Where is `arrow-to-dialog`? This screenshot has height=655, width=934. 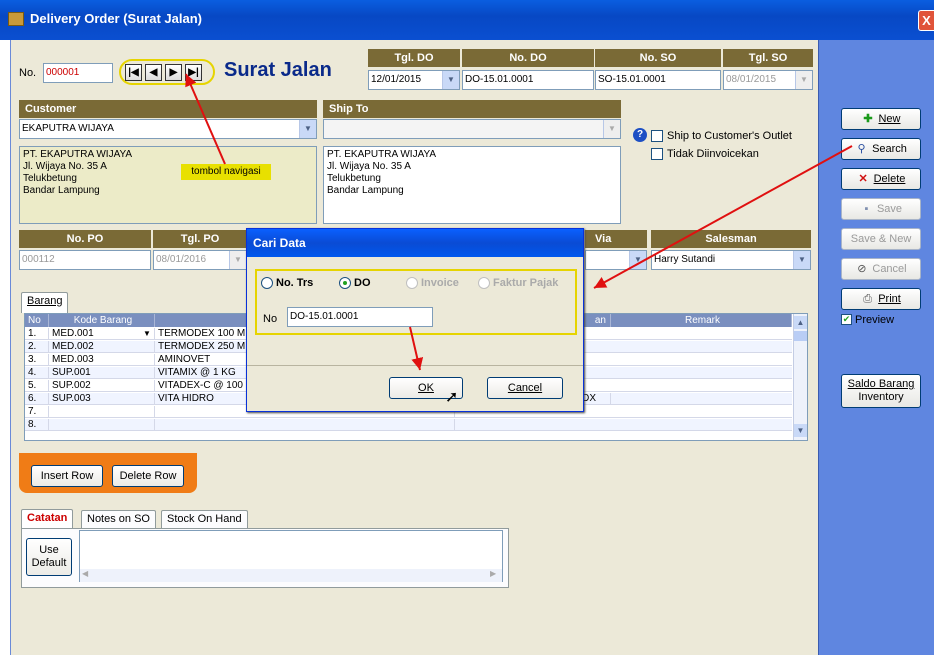
arrow-to-dialog is located at coordinates (723, 217).